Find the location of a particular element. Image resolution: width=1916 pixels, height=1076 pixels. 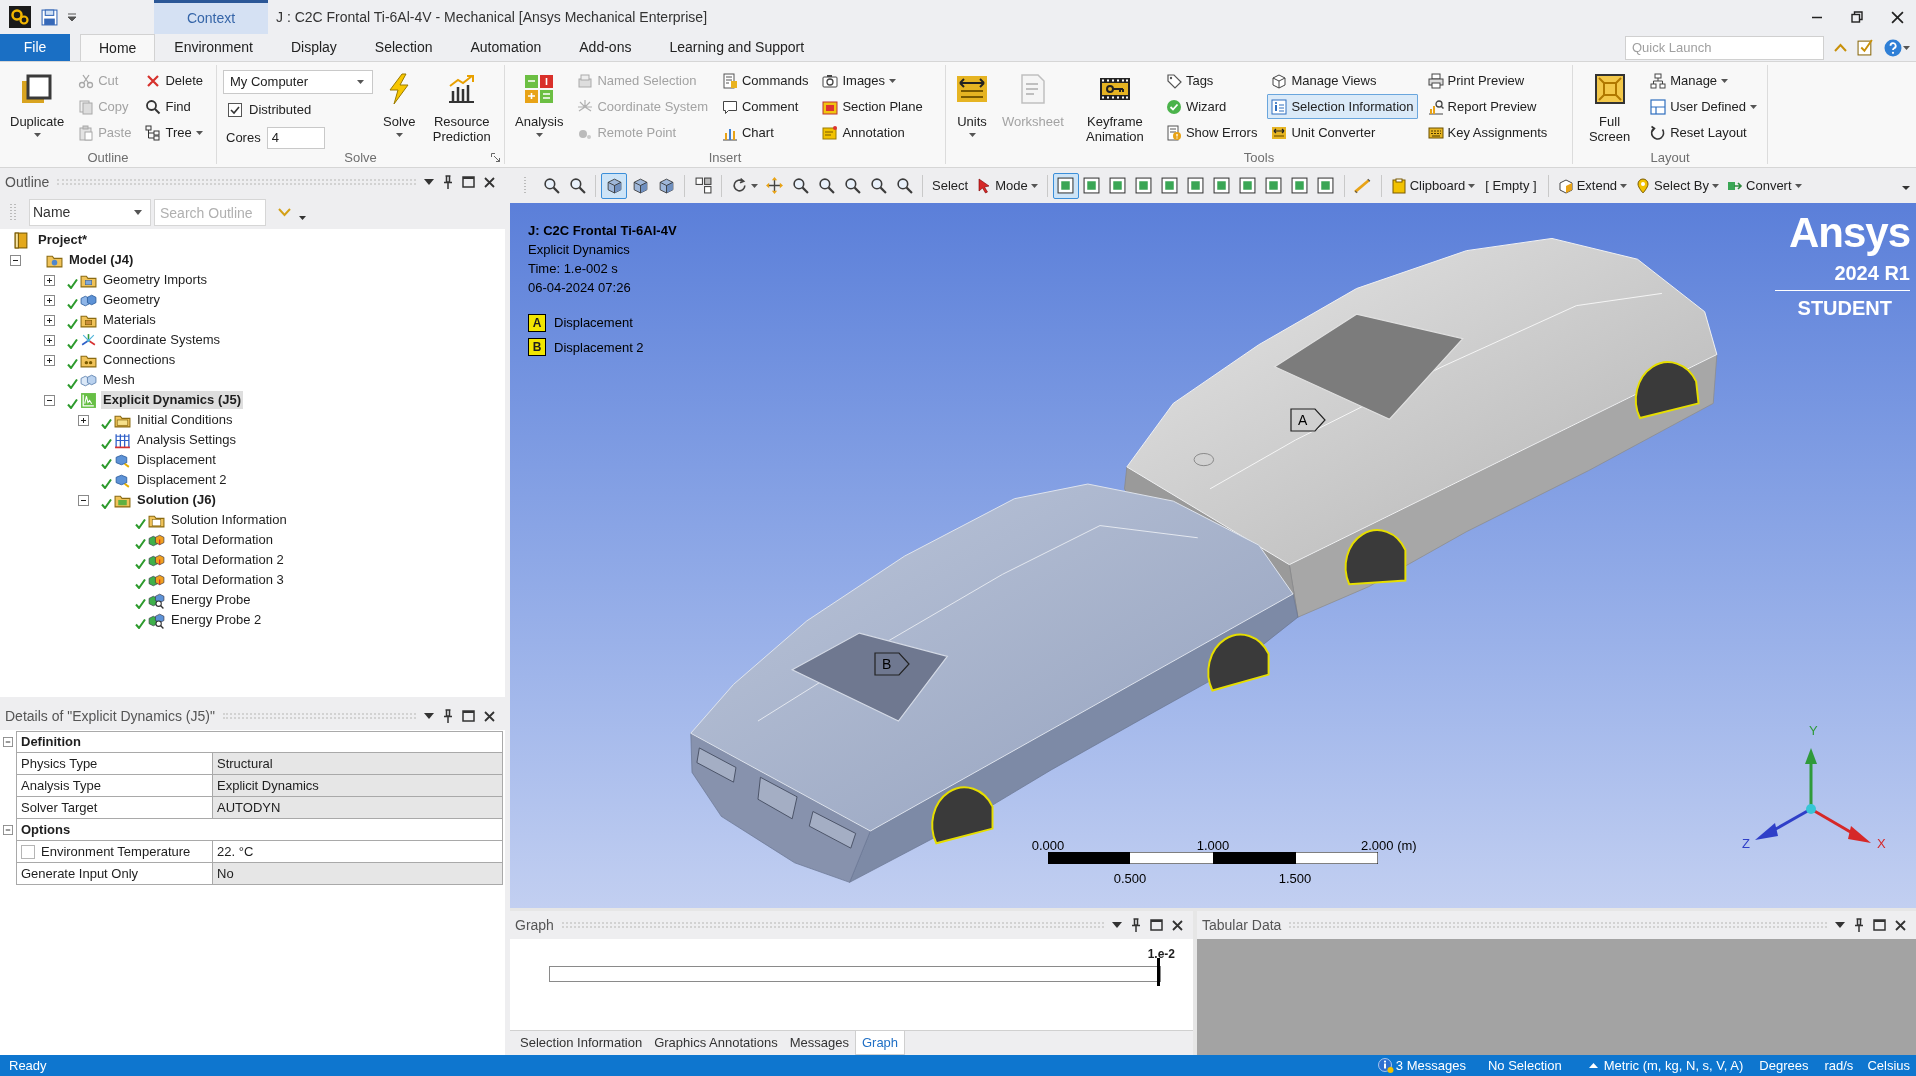

tree-item: Explicit Dynamics (J5) is located at coordinates (172, 400).